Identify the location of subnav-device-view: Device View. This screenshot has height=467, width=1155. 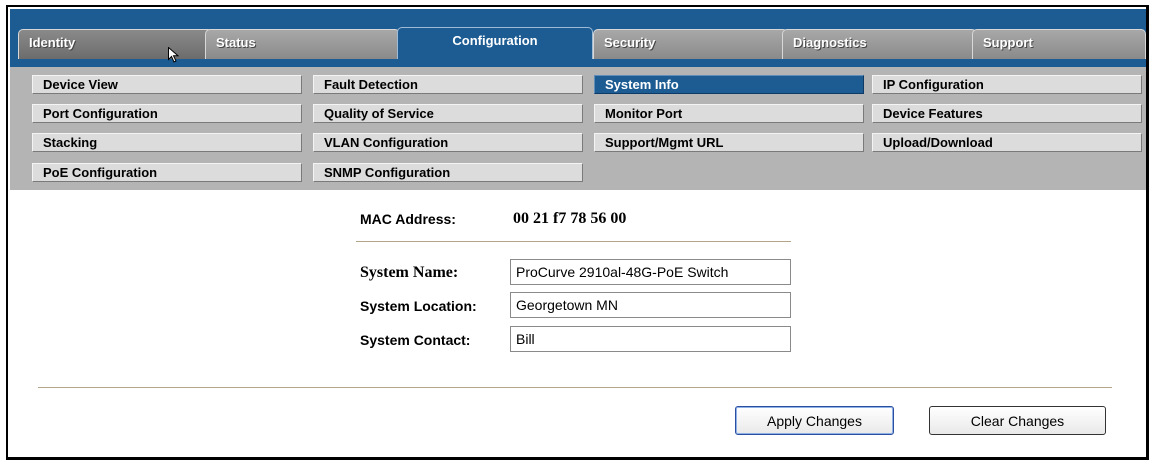
(167, 84).